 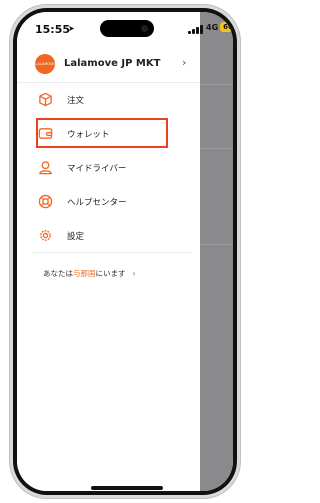 What do you see at coordinates (45, 235) in the screenshot?
I see `gear-icon` at bounding box center [45, 235].